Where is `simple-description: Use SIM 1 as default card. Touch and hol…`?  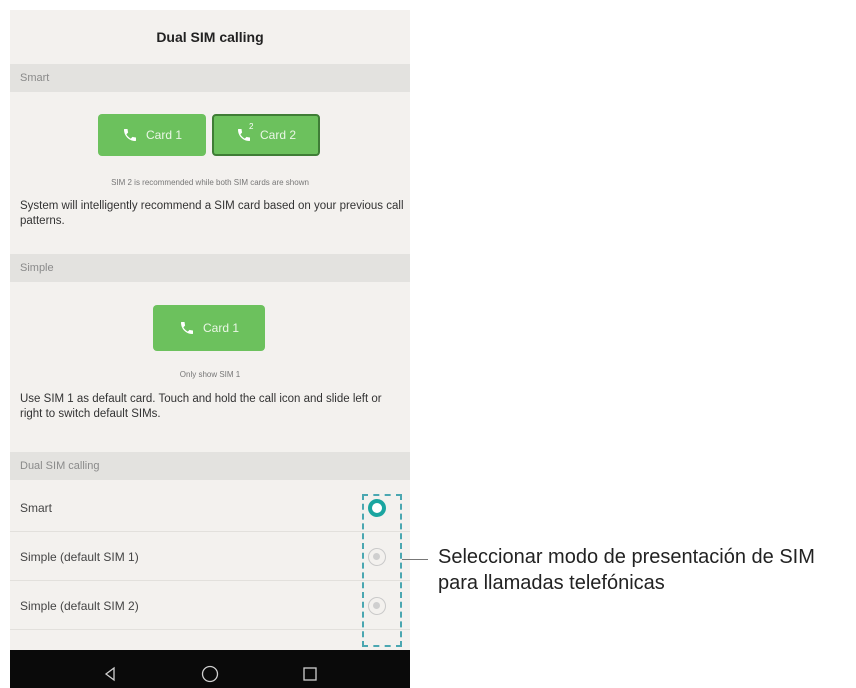 simple-description: Use SIM 1 as default card. Touch and hol… is located at coordinates (201, 406).